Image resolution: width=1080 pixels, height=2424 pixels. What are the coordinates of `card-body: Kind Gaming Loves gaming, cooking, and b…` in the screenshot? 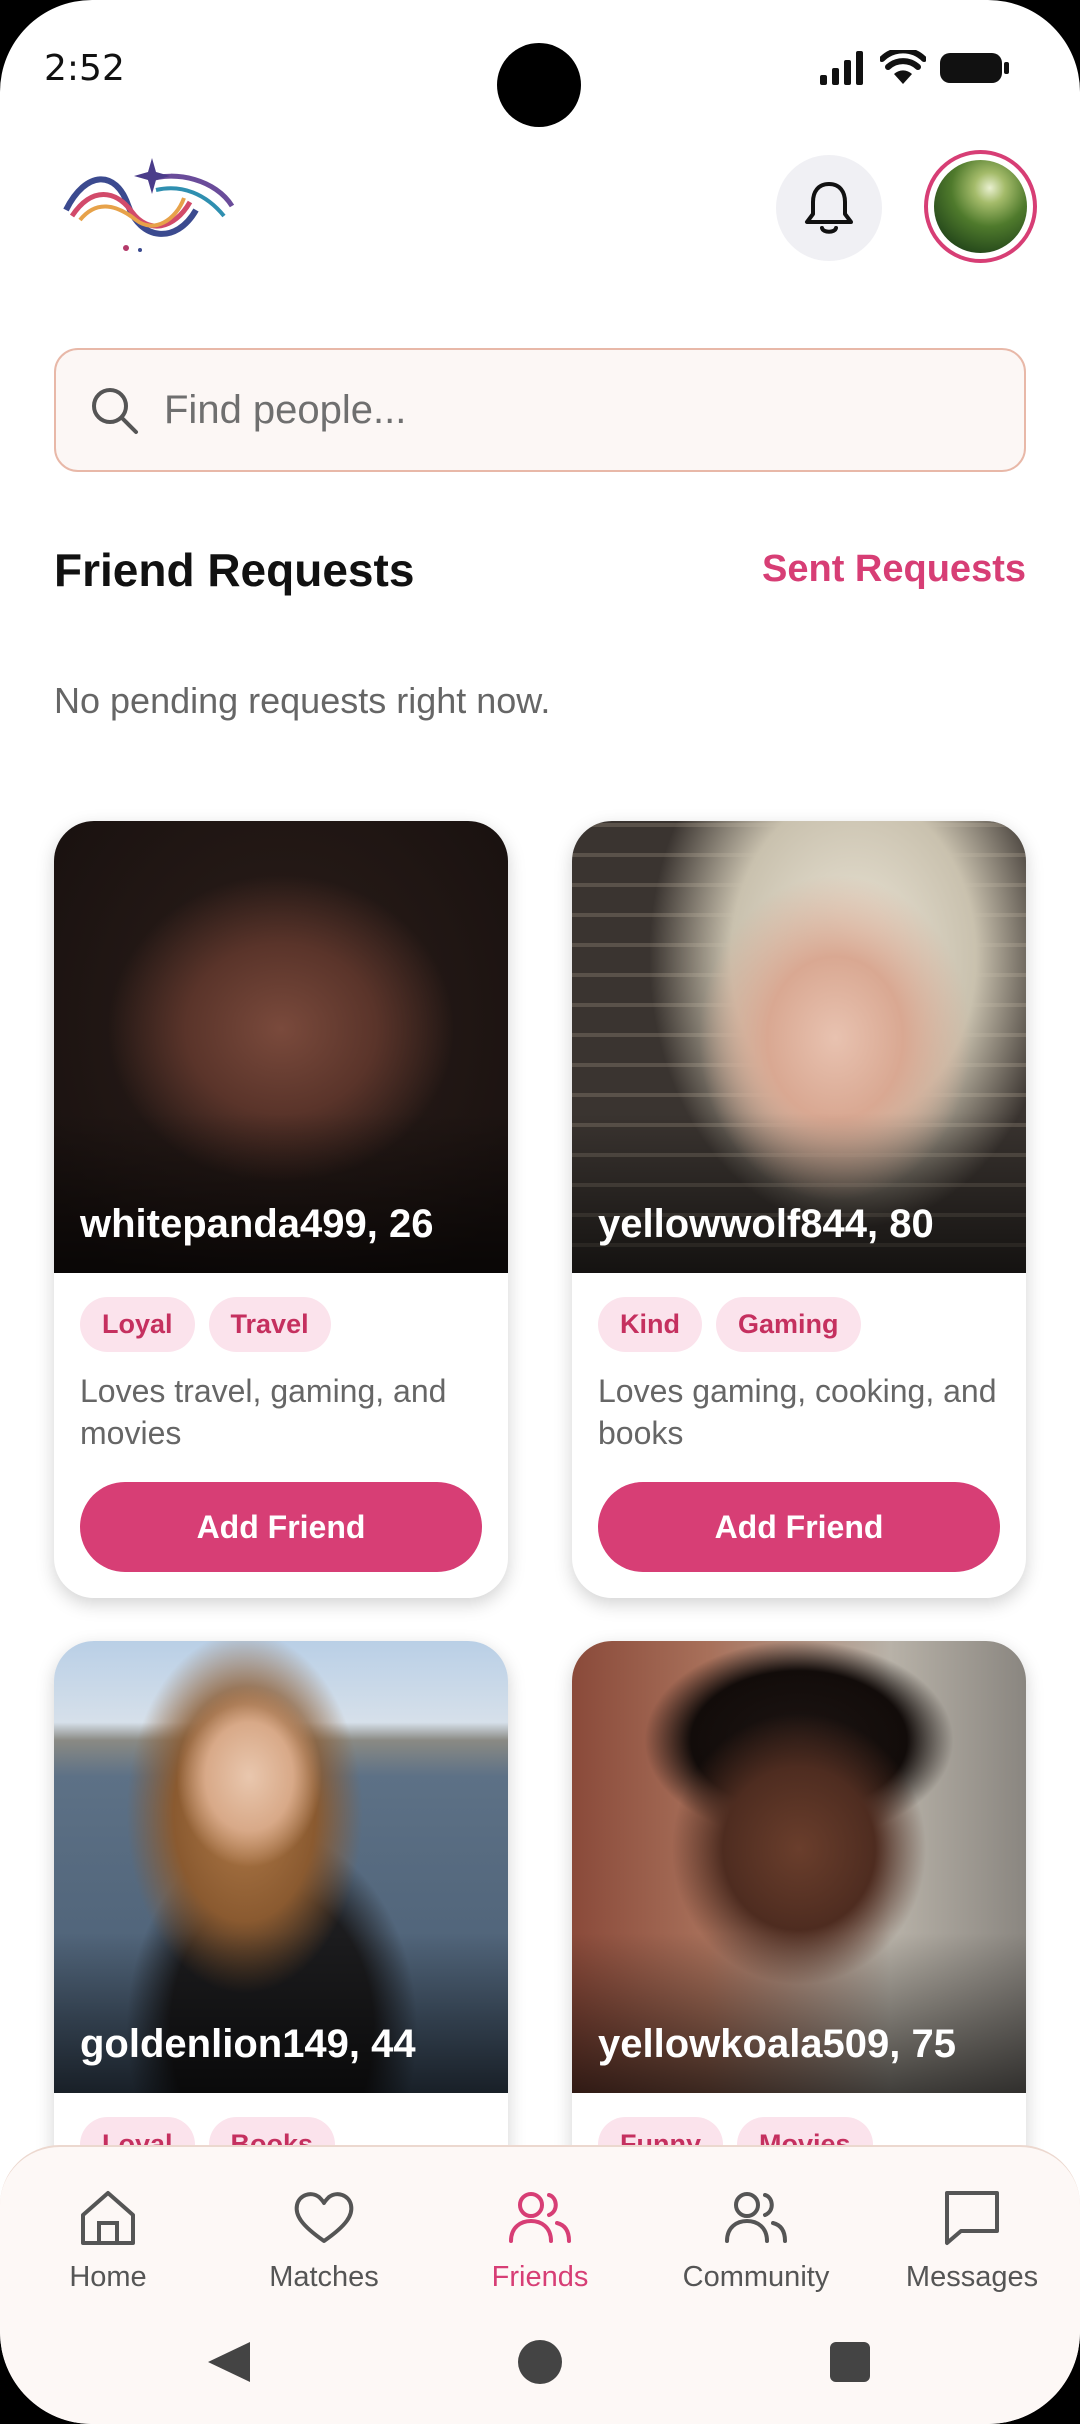 It's located at (799, 1435).